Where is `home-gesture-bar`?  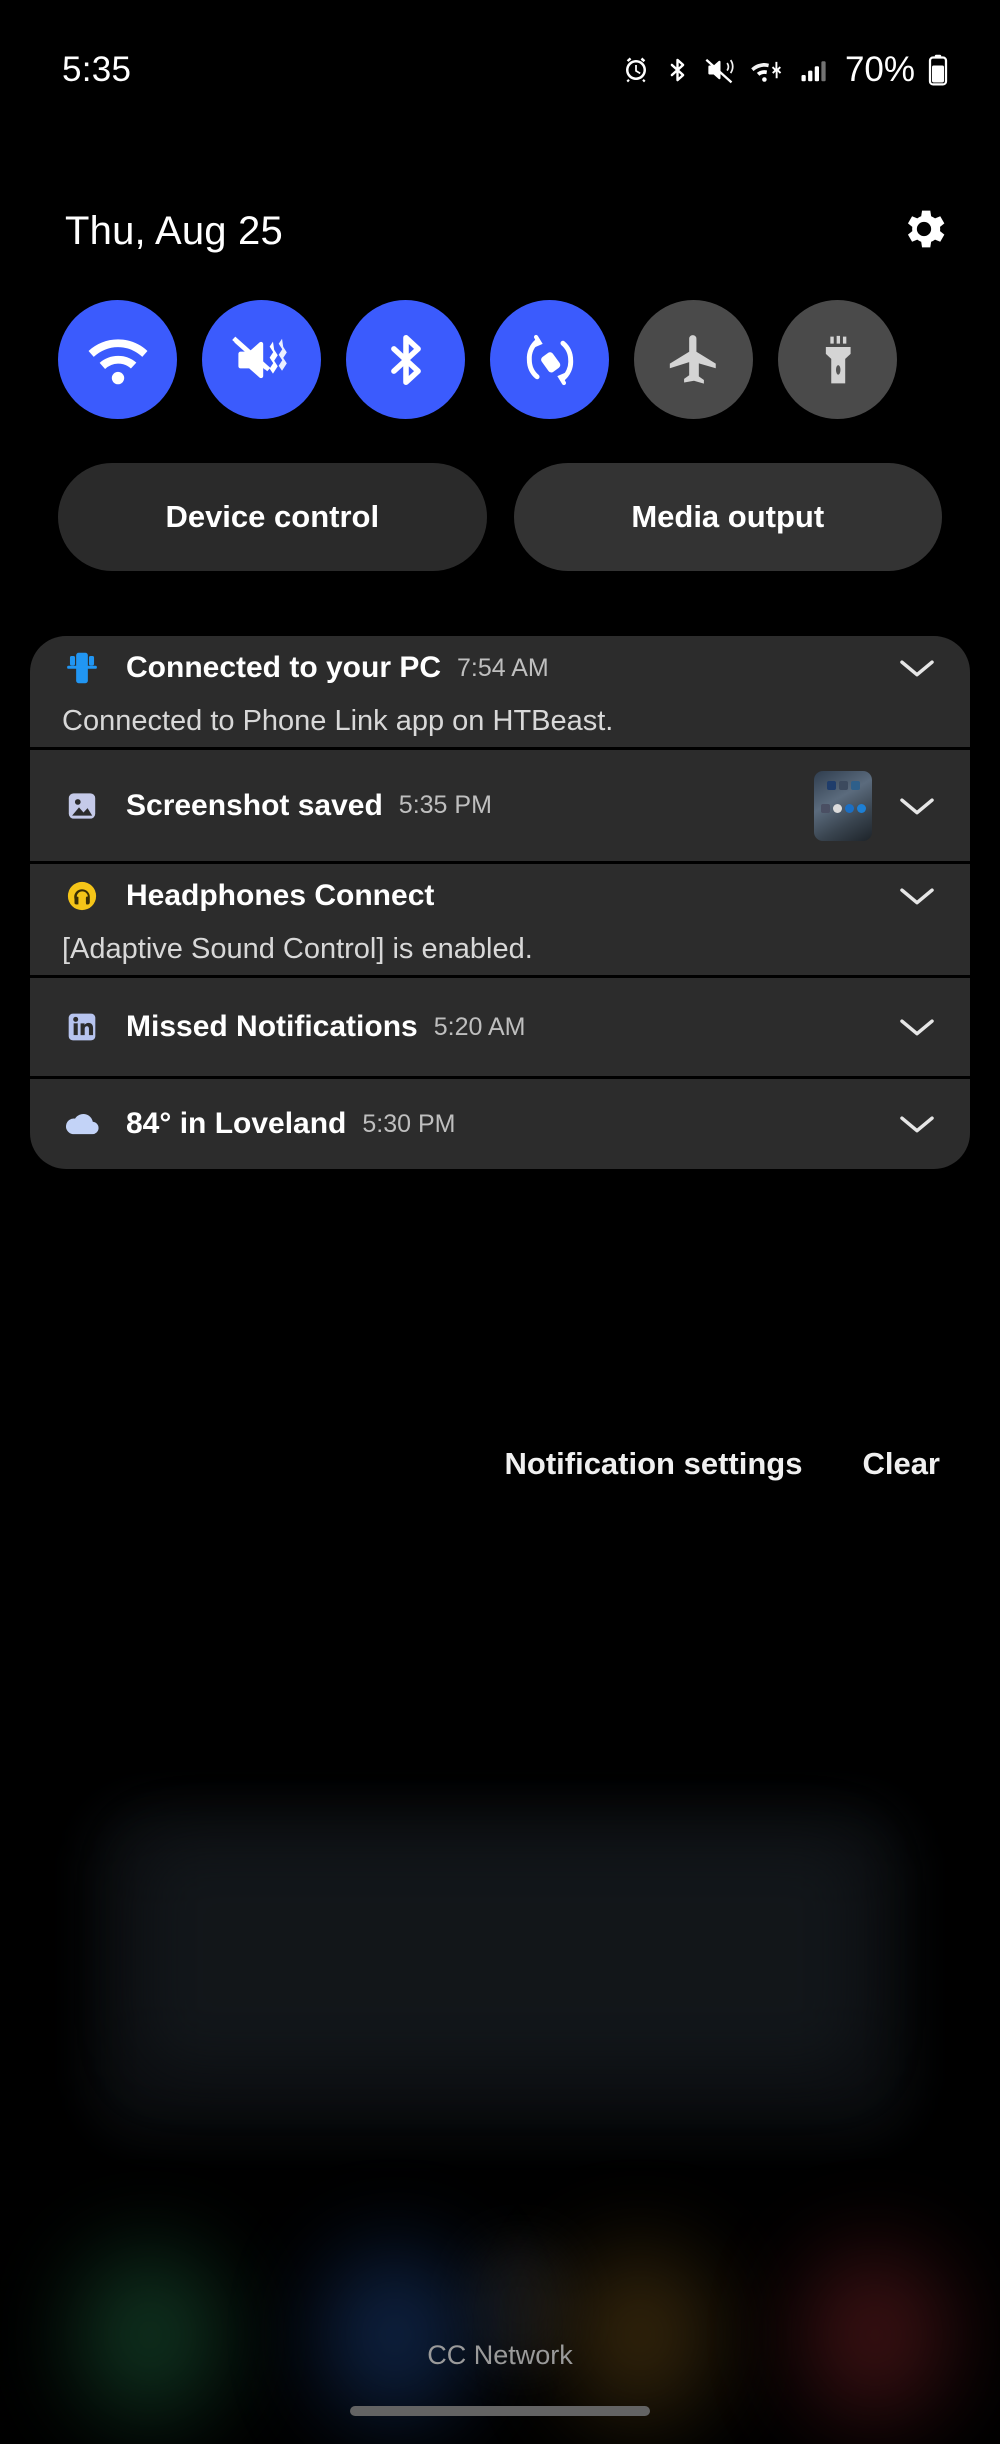 home-gesture-bar is located at coordinates (500, 2411).